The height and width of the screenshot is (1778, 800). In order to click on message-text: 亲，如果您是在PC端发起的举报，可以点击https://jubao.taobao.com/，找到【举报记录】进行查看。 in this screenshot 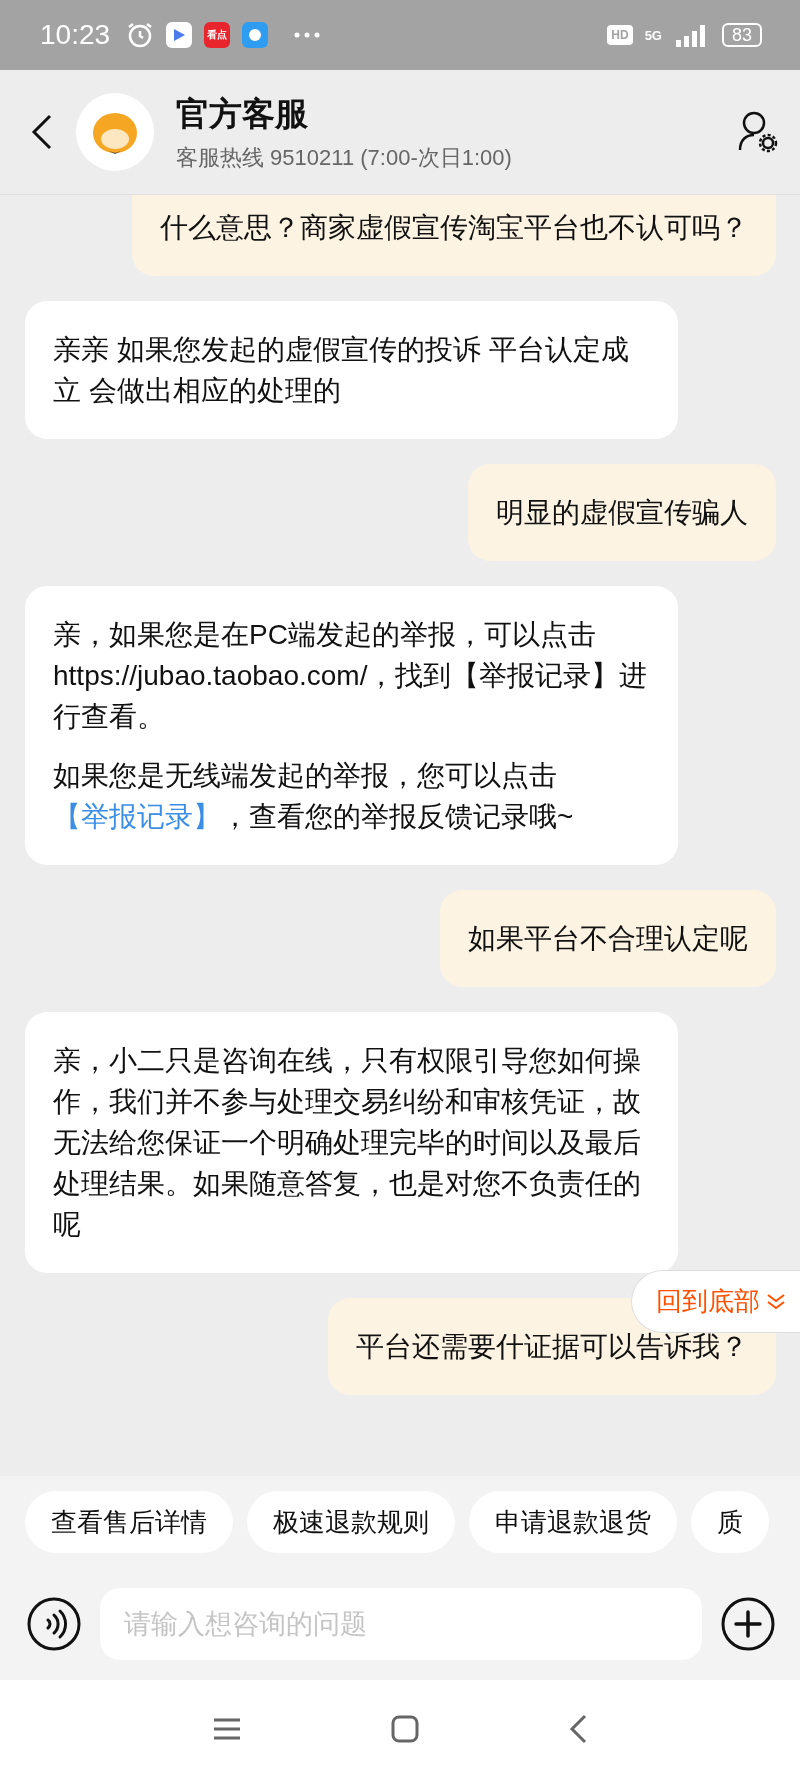, I will do `click(351, 676)`.